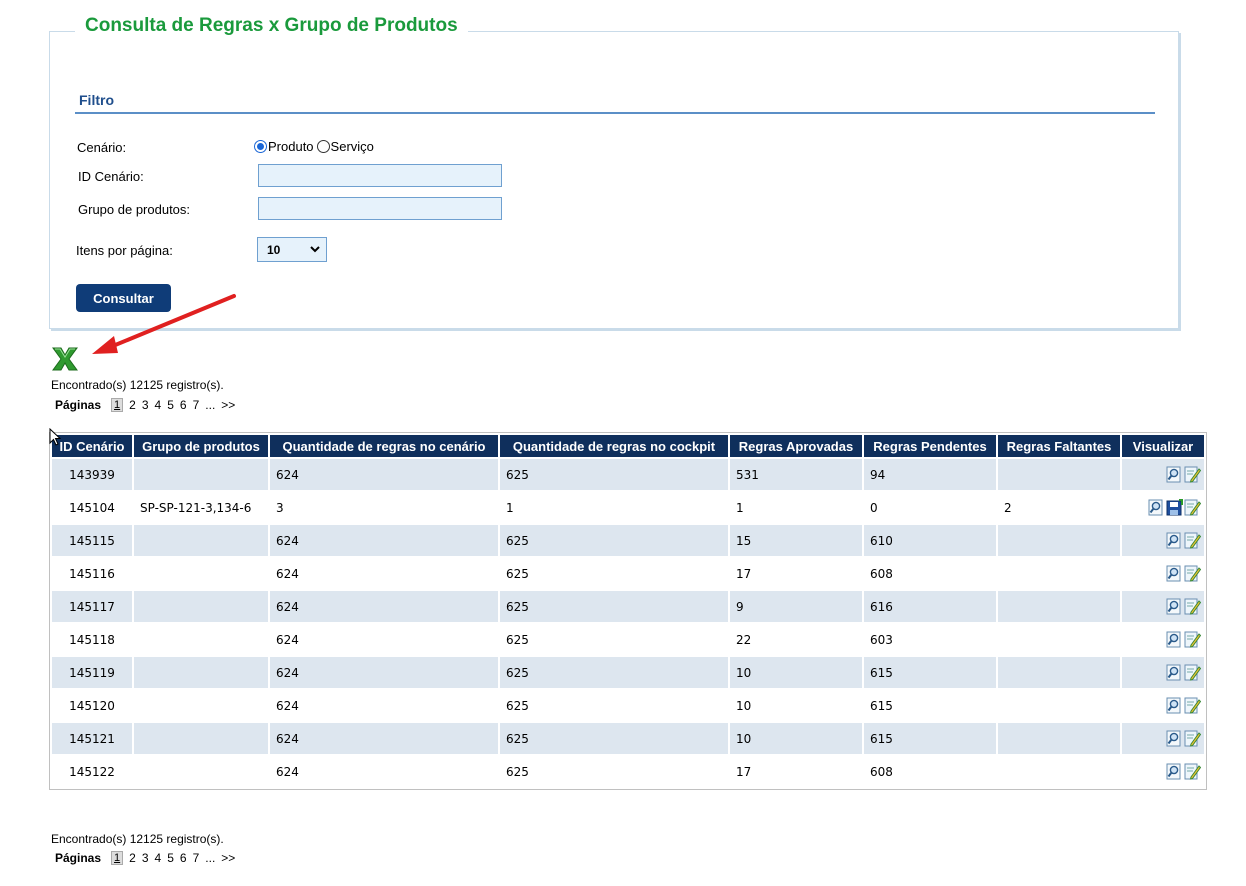 Image resolution: width=1246 pixels, height=886 pixels. I want to click on cell-aprovadas: 15, so click(796, 540).